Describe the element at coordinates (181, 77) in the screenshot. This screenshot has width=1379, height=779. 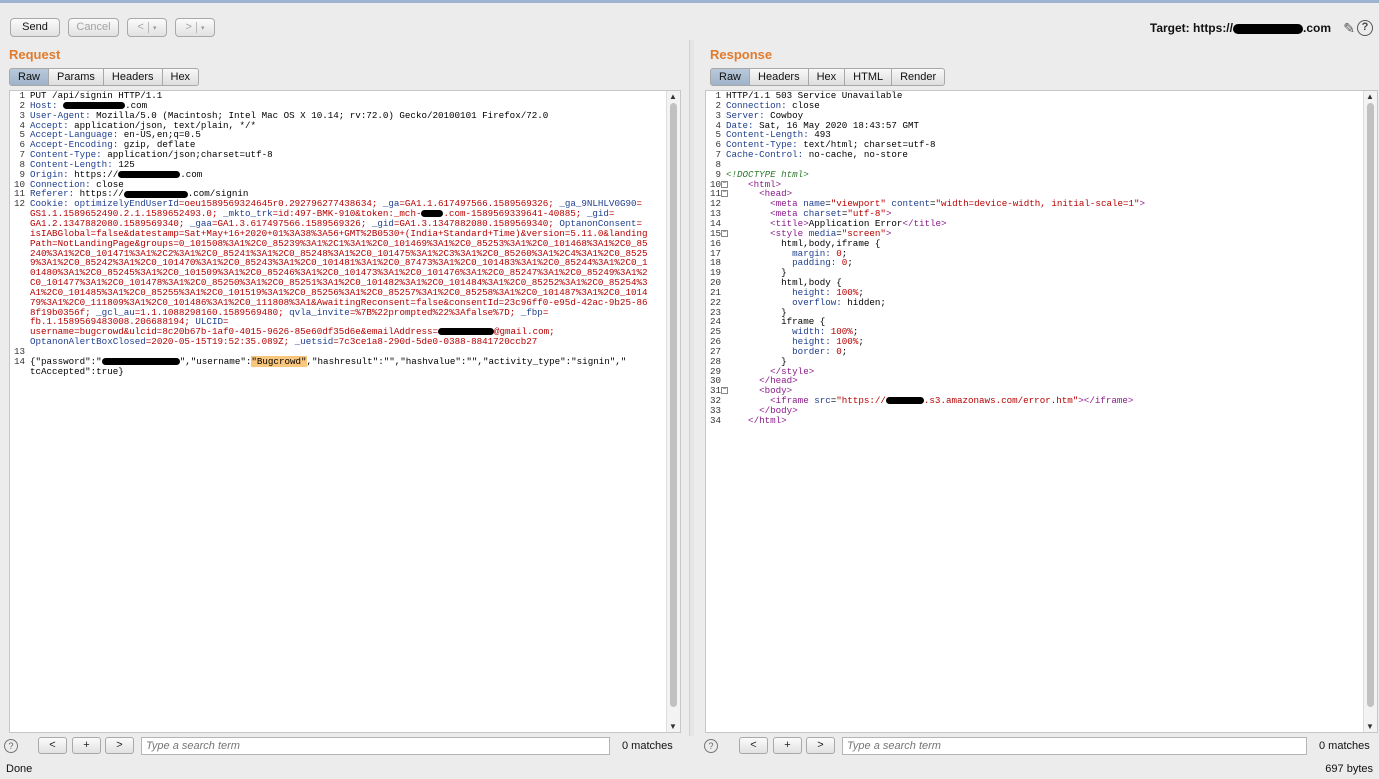
I see `request-tab-hex: Hex` at that location.